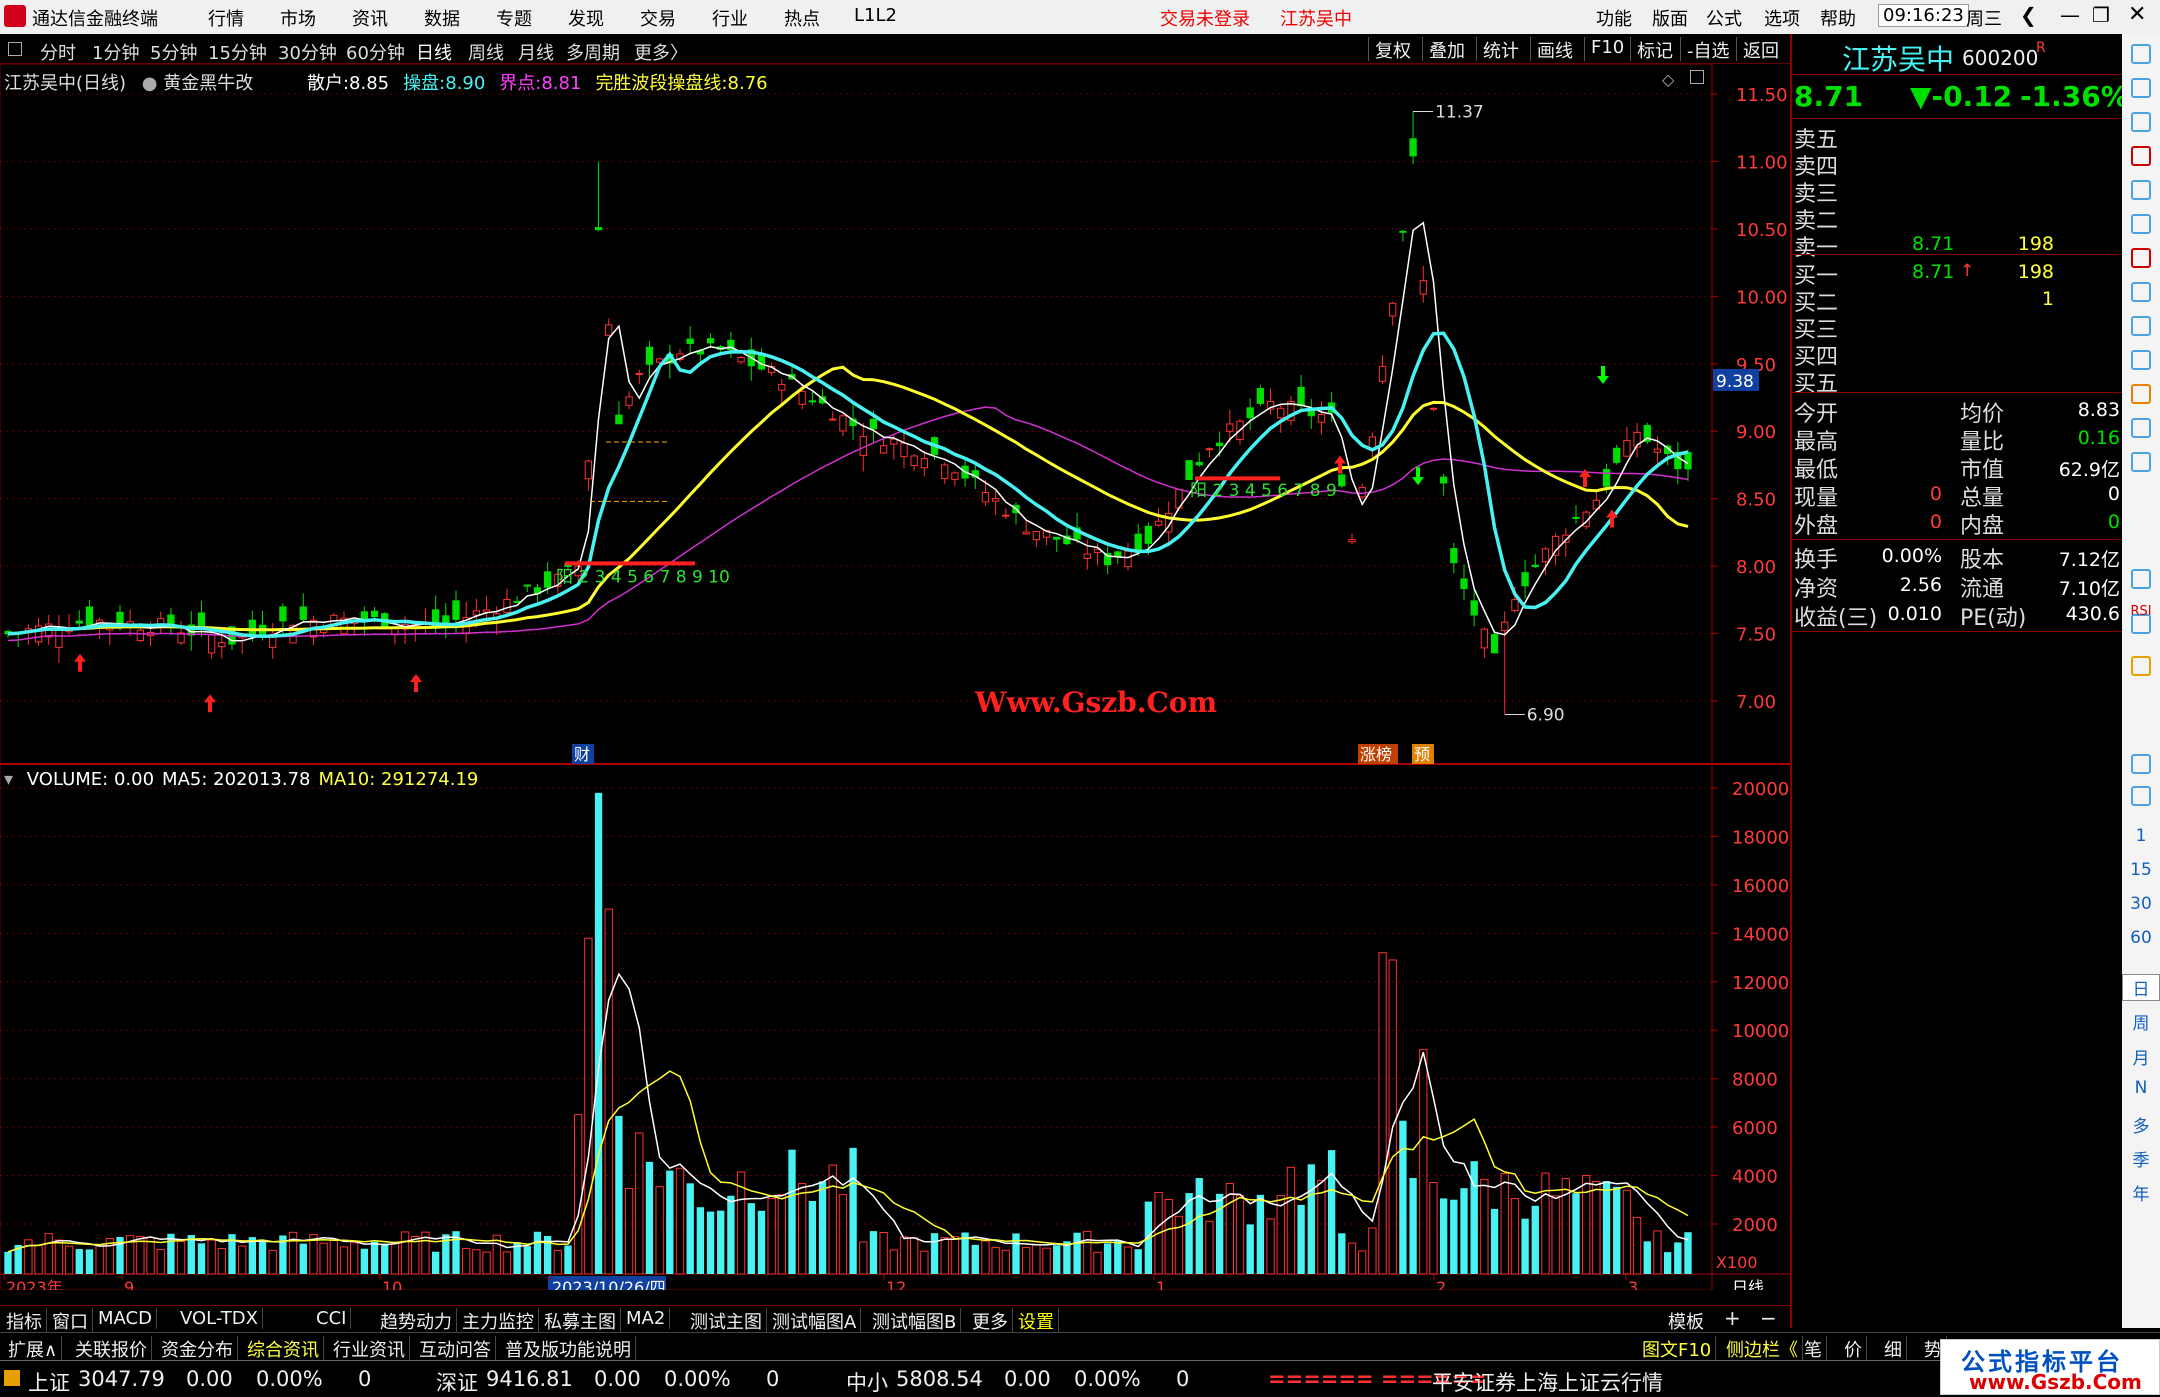 This screenshot has height=1397, width=2160. Describe the element at coordinates (455, 1349) in the screenshot. I see `ext-item-5: 互动问答` at that location.